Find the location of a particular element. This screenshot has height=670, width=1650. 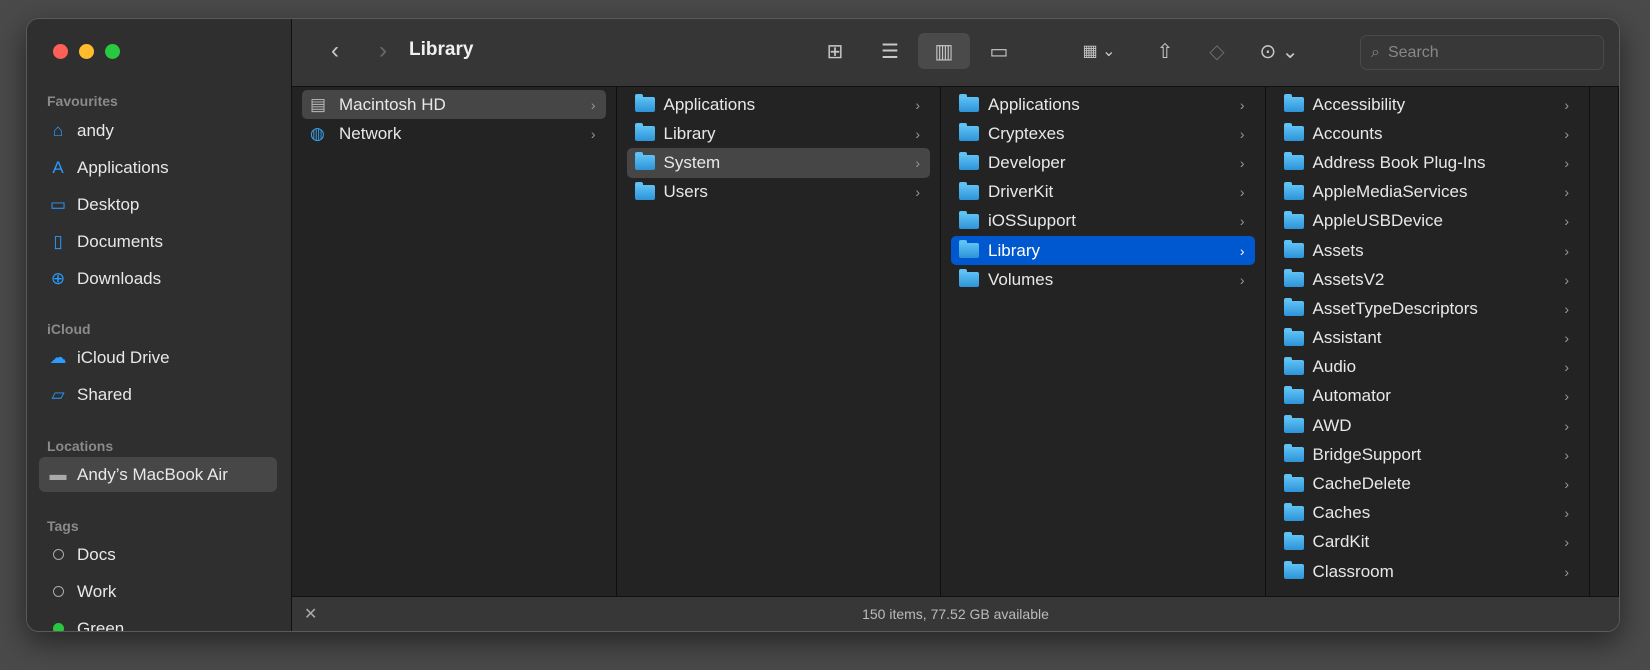

list-item: Caches › is located at coordinates (1428, 513).